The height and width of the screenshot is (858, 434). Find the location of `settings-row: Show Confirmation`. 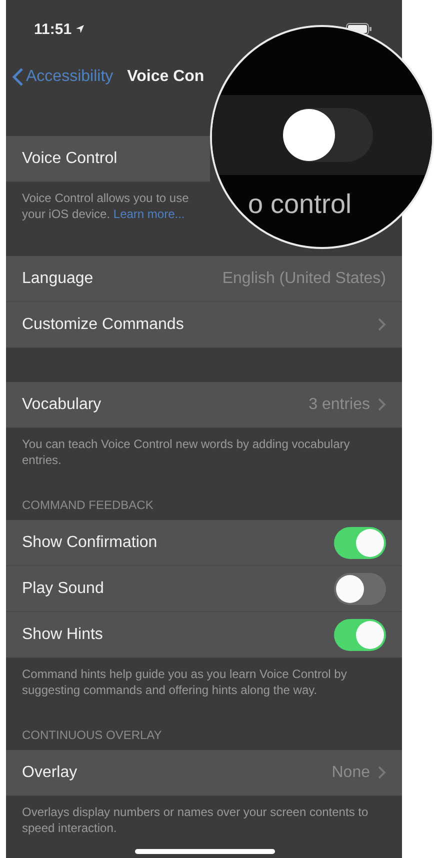

settings-row: Show Confirmation is located at coordinates (204, 543).